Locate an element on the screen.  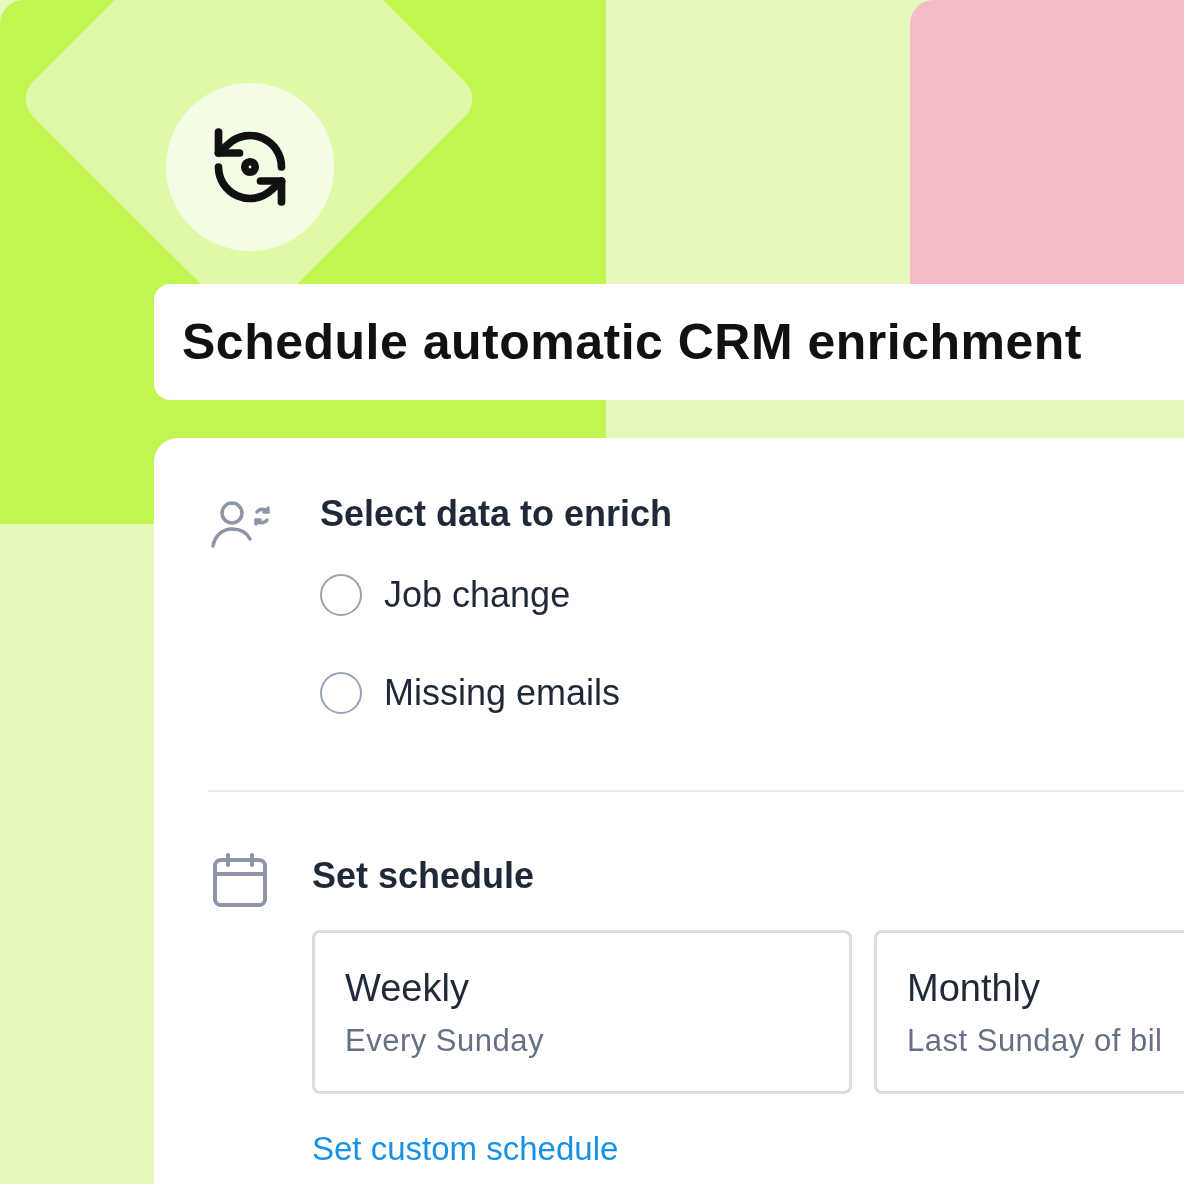
option-detail: Every Sunday is located at coordinates (445, 1040).